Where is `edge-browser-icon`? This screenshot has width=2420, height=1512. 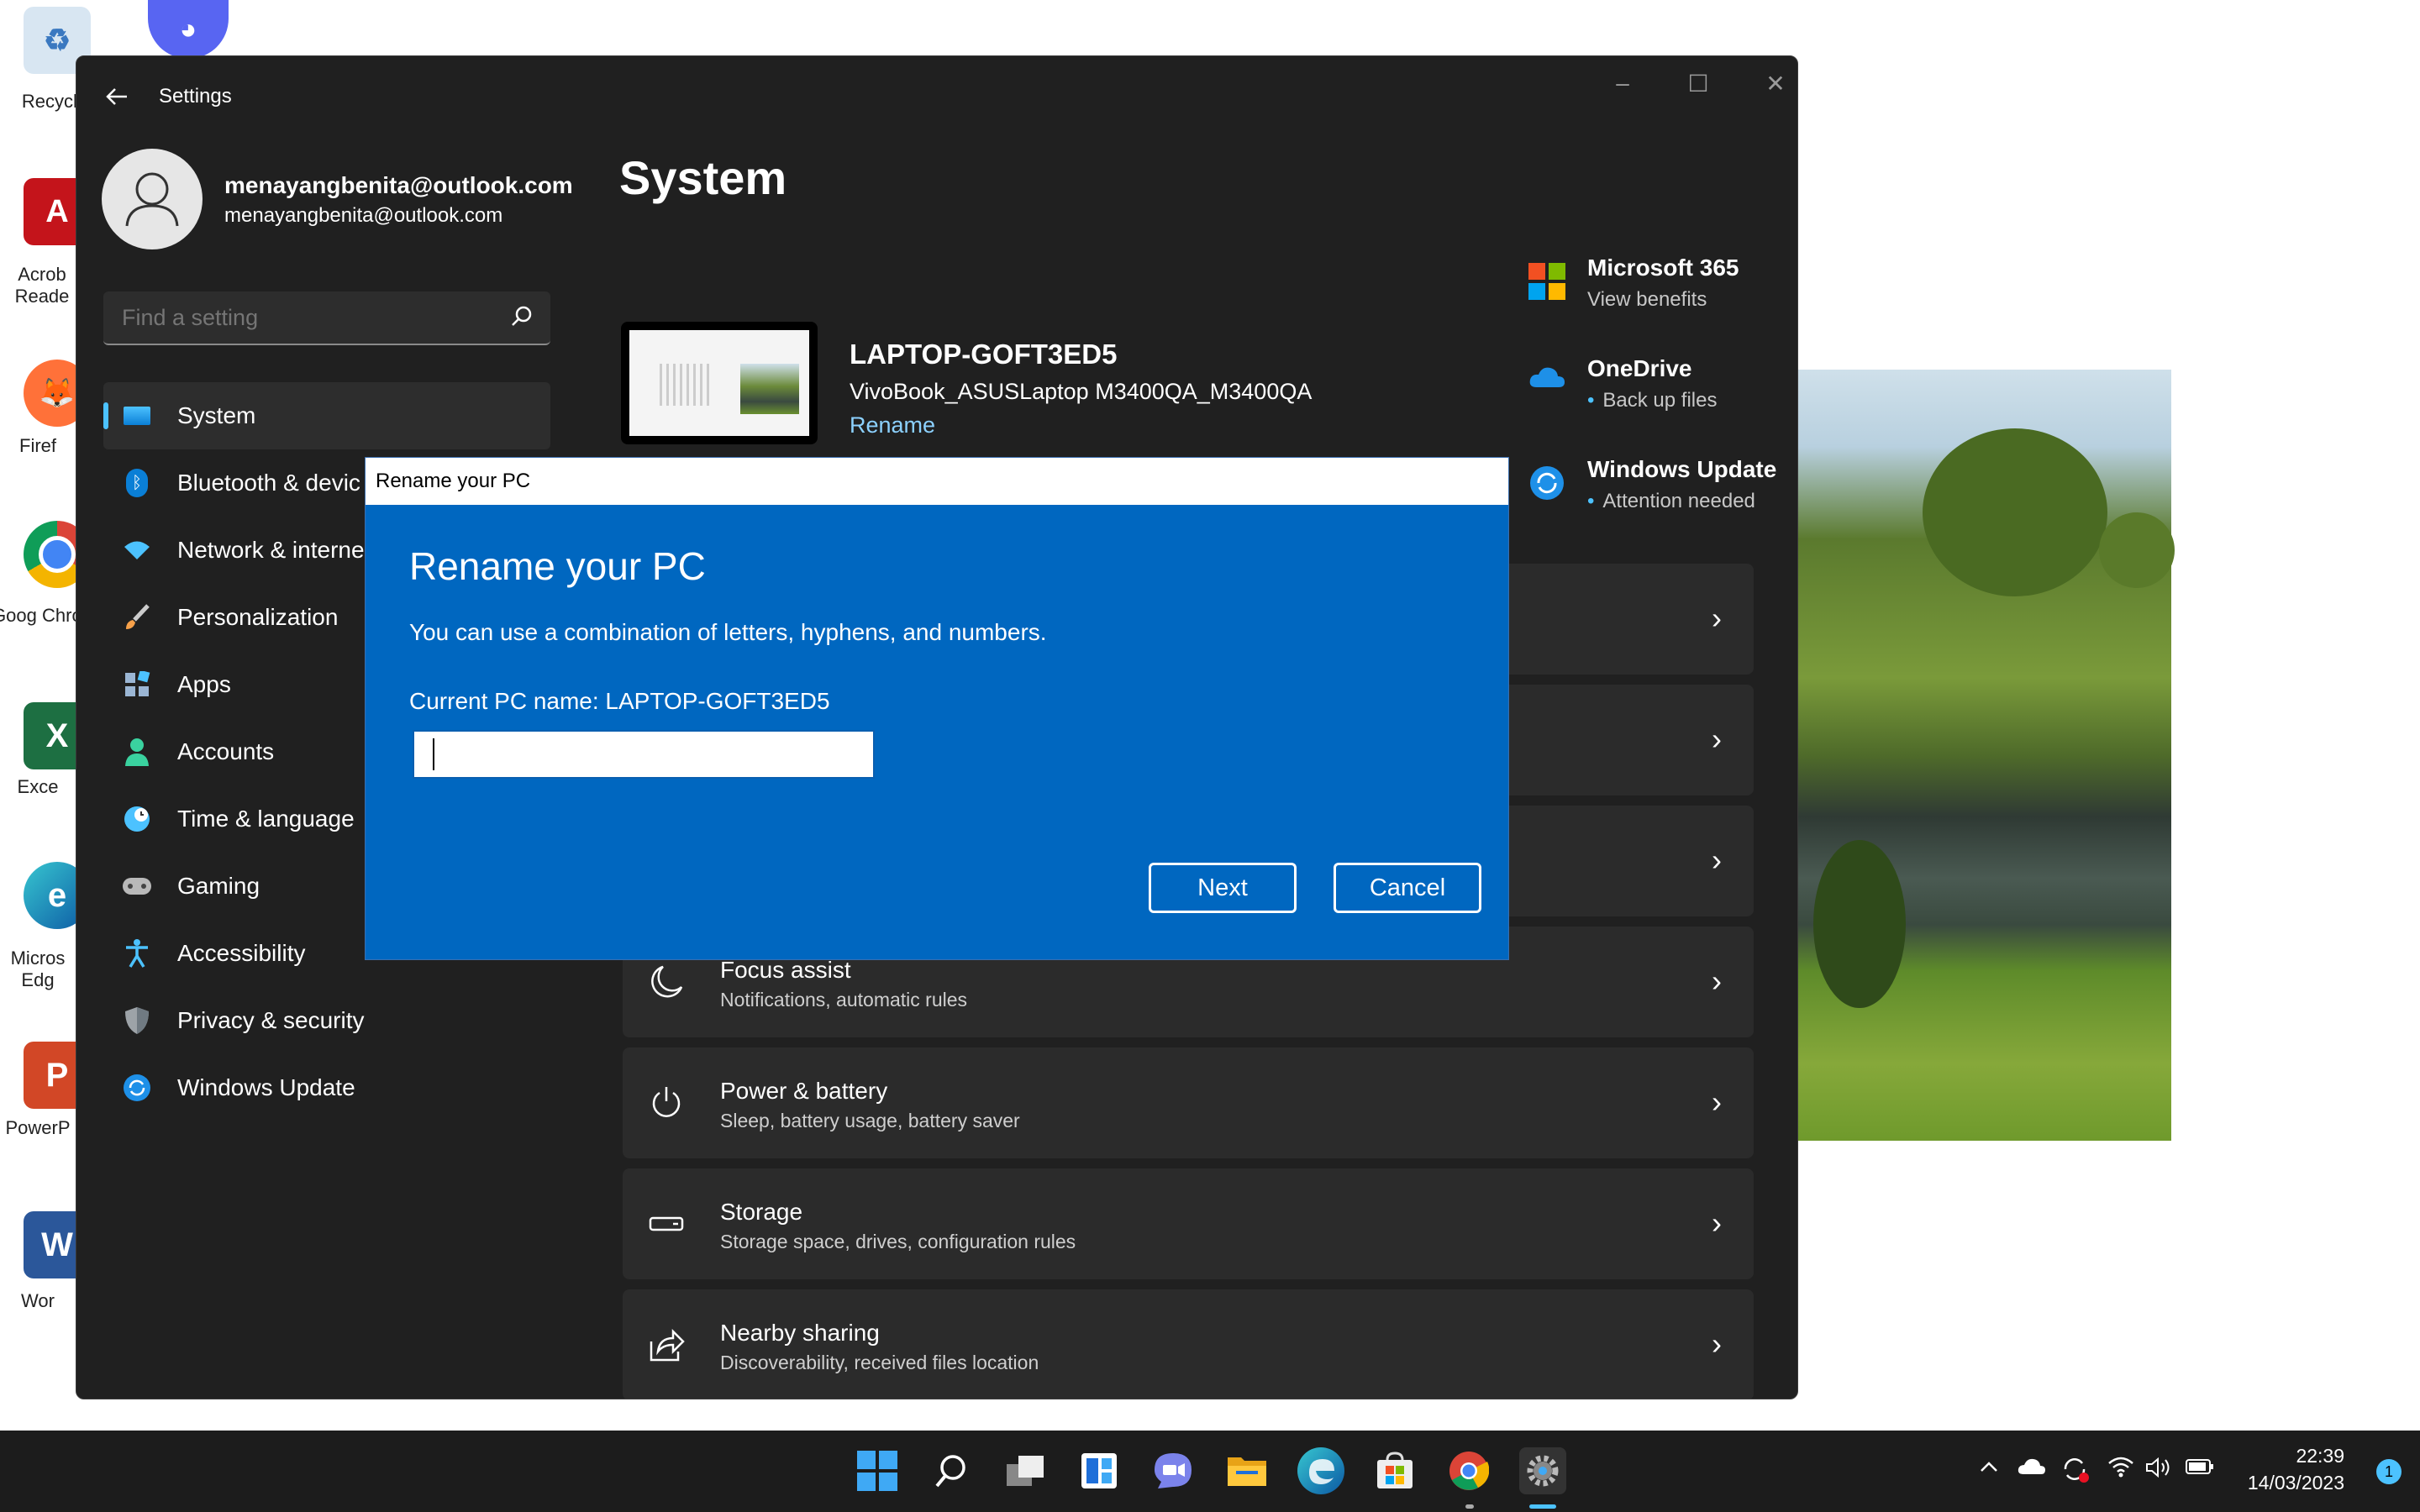
edge-browser-icon is located at coordinates (1320, 1470).